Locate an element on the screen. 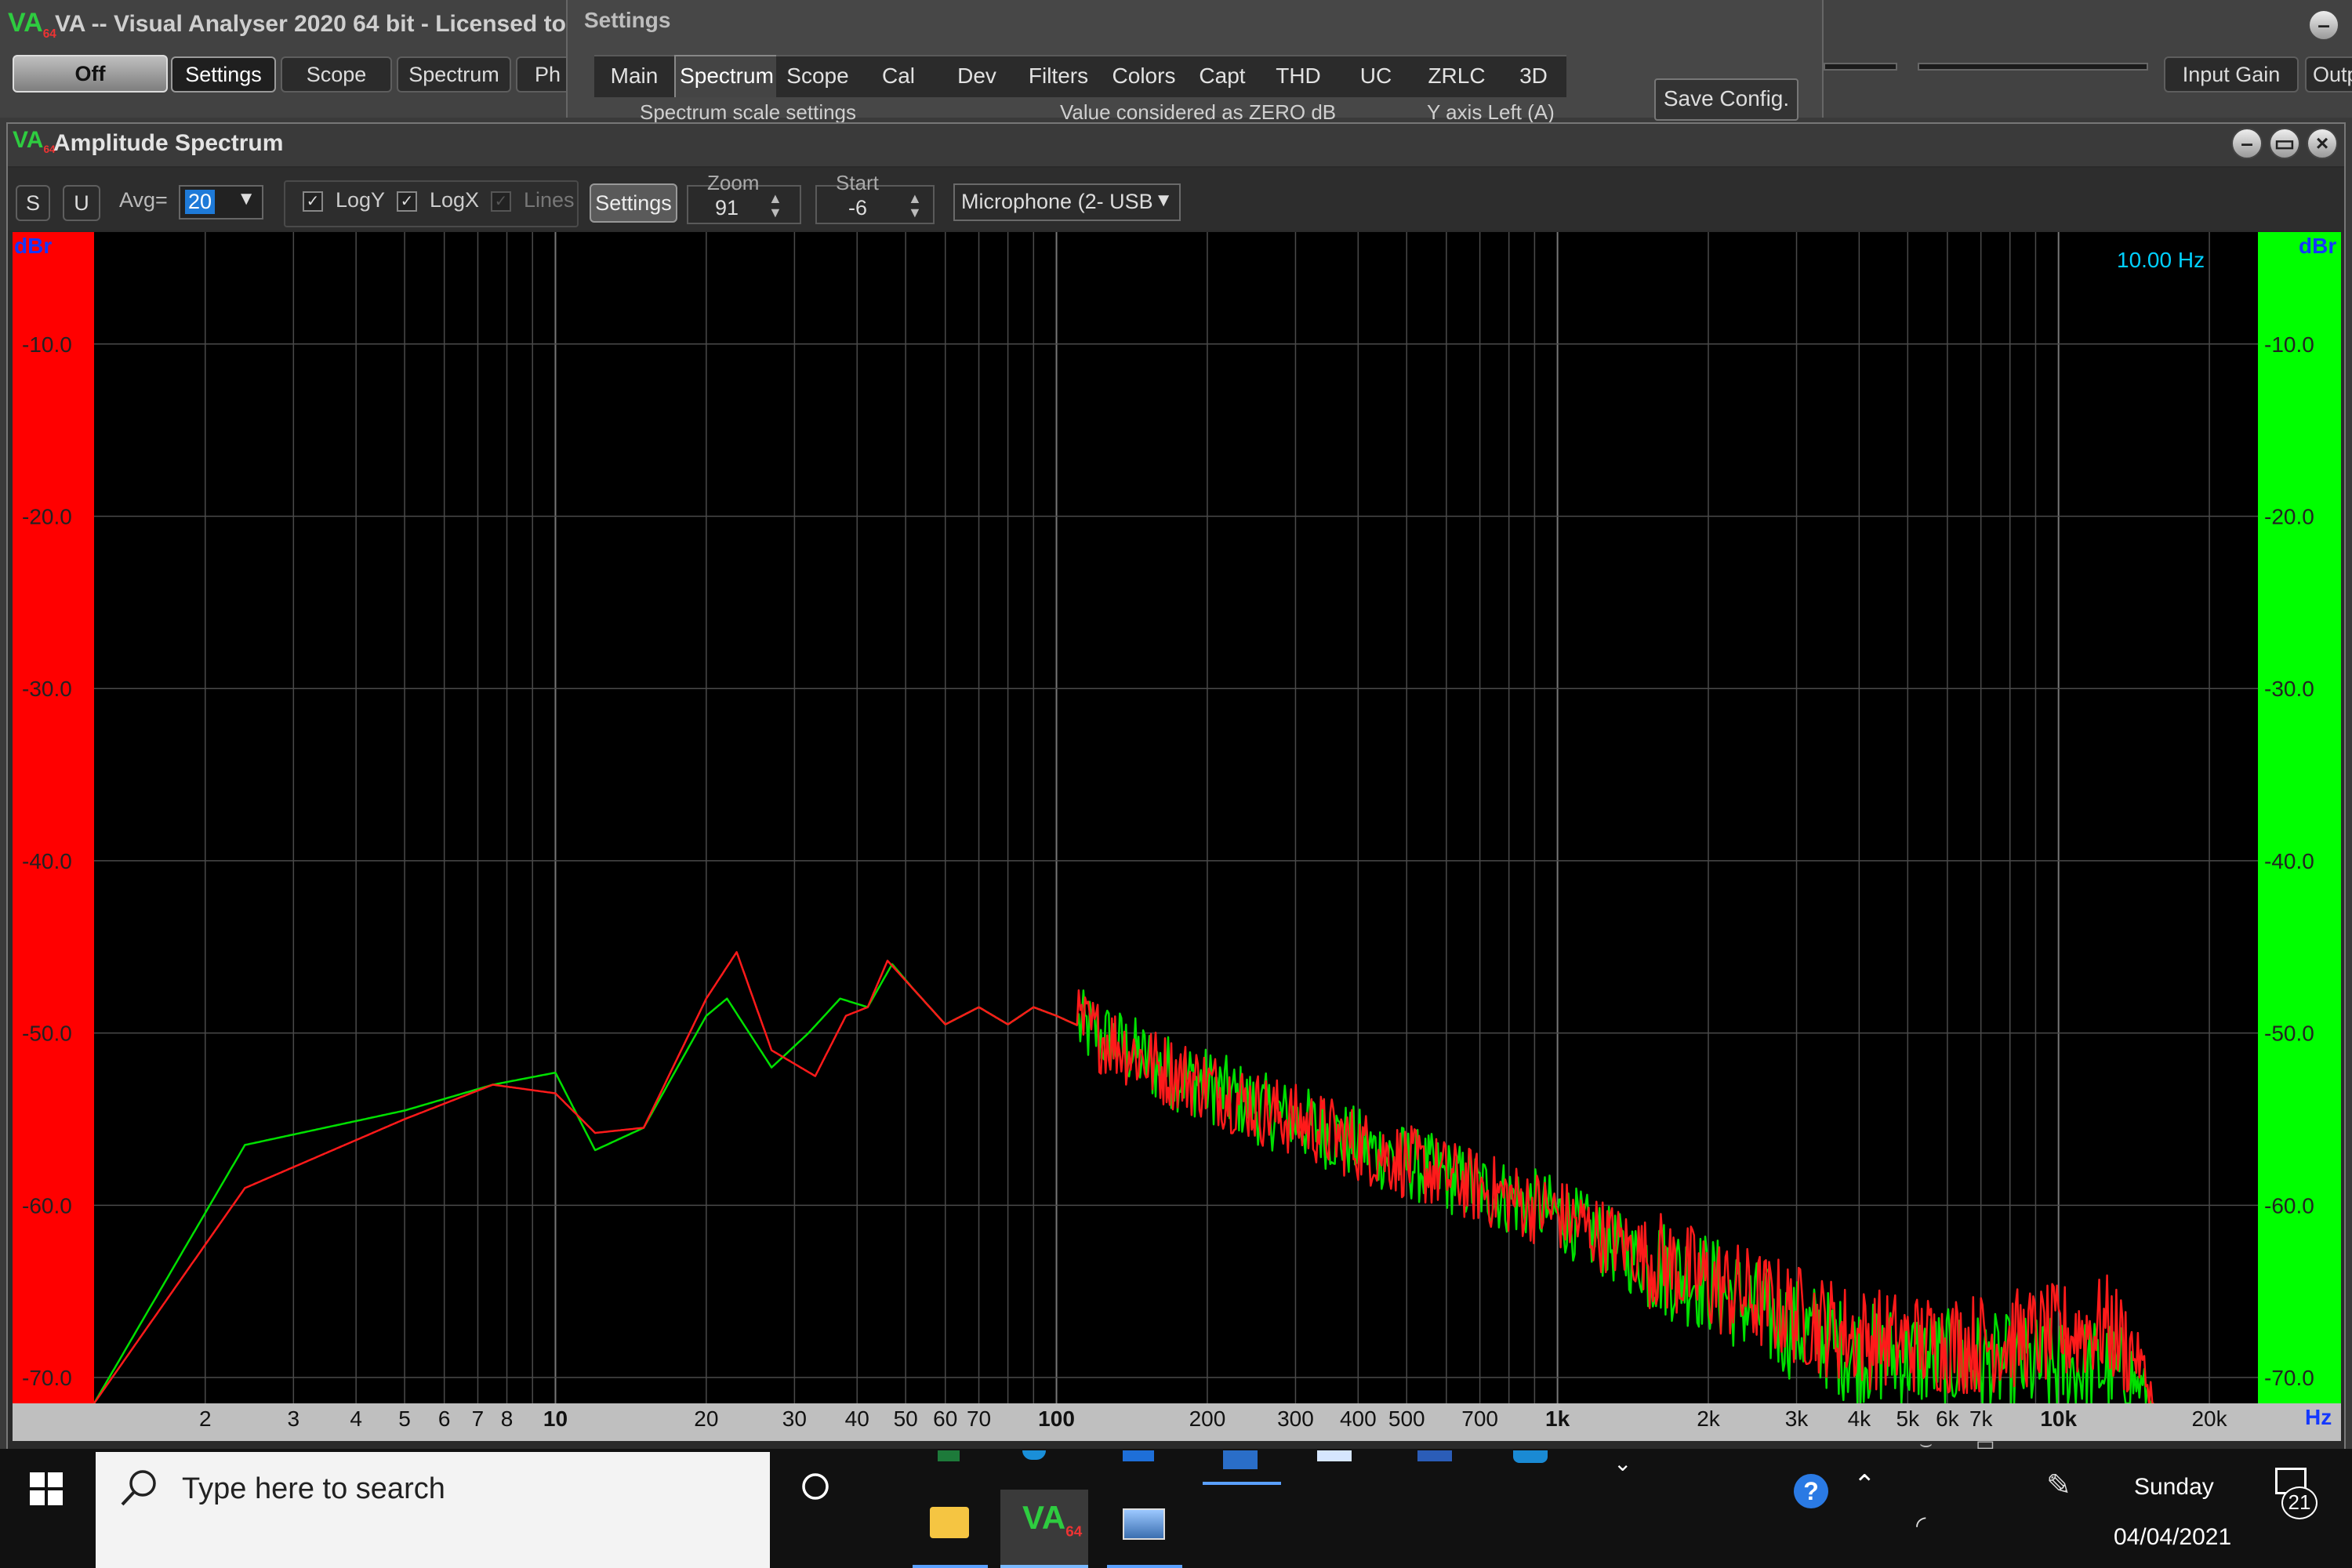 The height and width of the screenshot is (1568, 2352). y-tick-label-left: -50.0 is located at coordinates (47, 1034).